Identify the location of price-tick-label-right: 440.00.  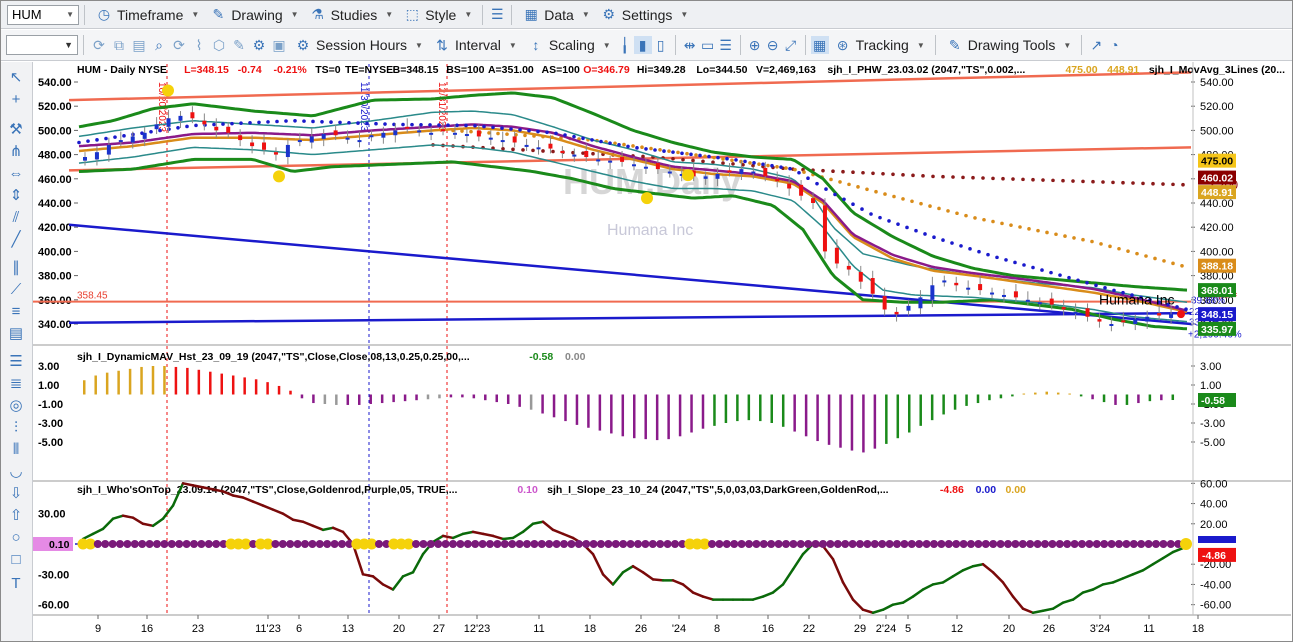
(1217, 204).